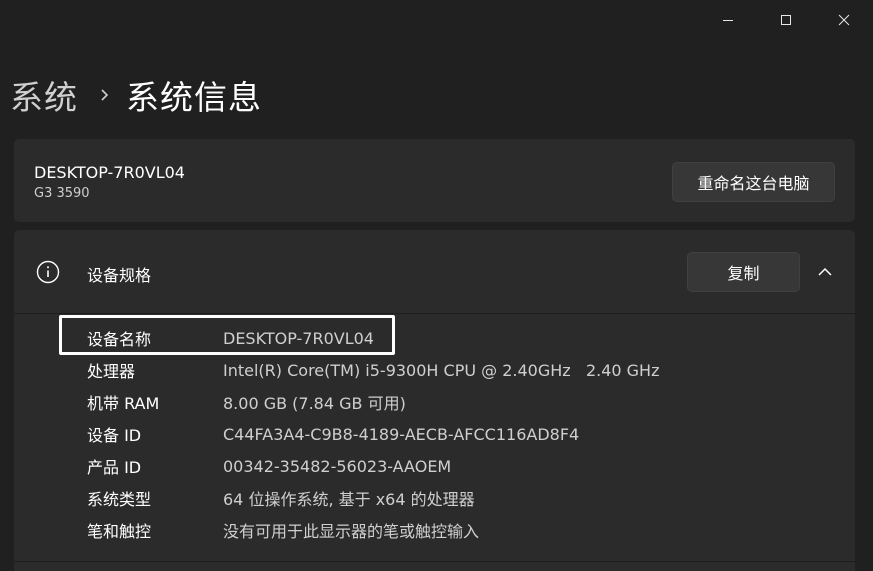  I want to click on spec-row-ram: 机带 RAM 8.00 GB (7.84 GB 可用), so click(434, 402).